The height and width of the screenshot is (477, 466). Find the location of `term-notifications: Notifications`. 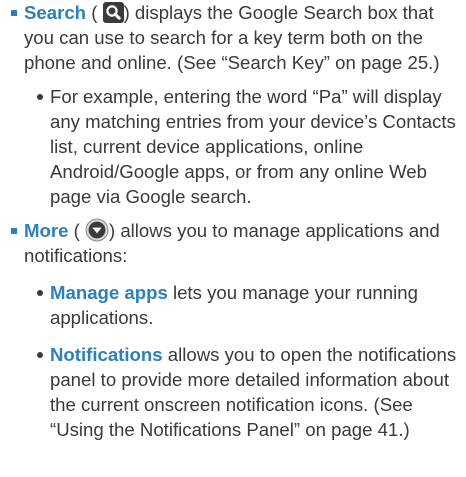

term-notifications: Notifications is located at coordinates (106, 354).